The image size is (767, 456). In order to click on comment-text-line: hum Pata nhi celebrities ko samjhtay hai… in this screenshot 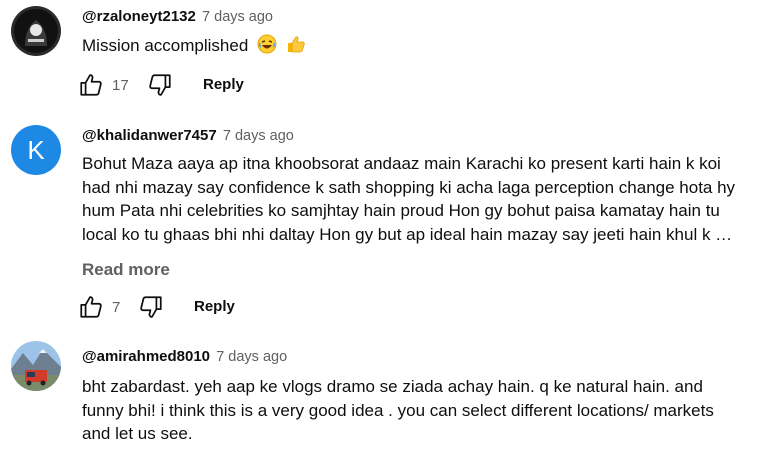, I will do `click(401, 210)`.